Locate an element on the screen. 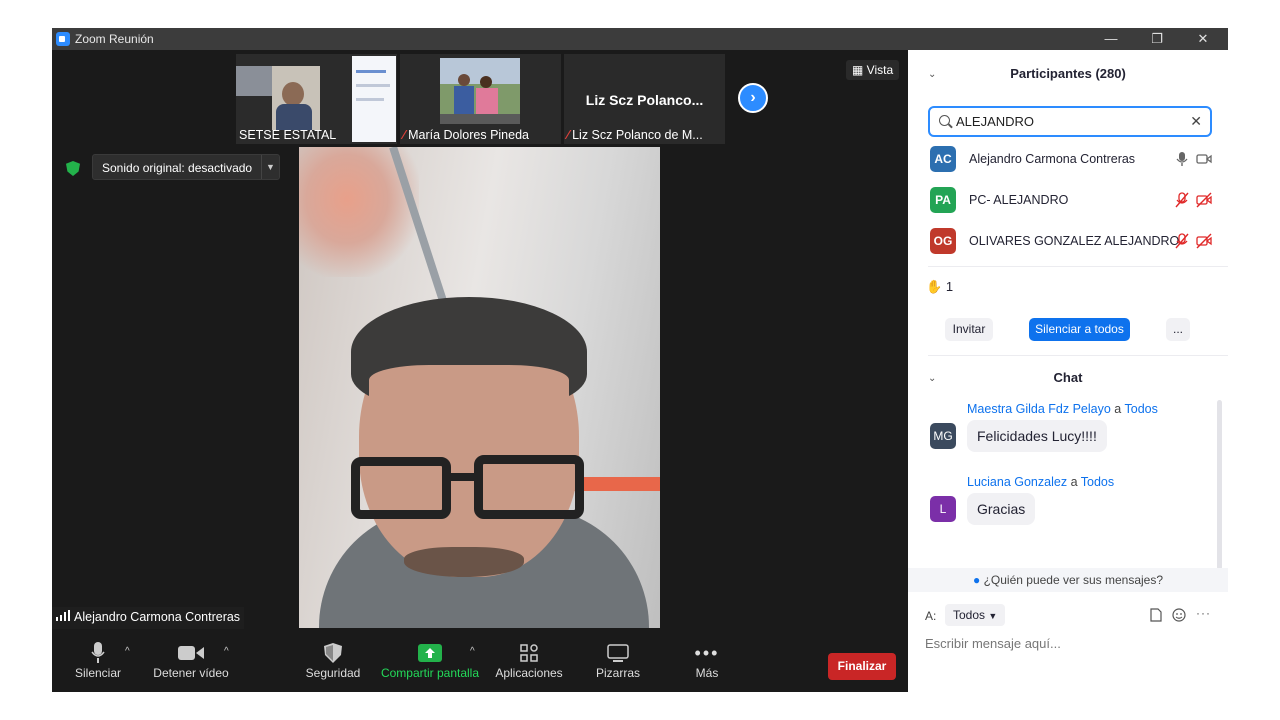  avatar: AC is located at coordinates (943, 159).